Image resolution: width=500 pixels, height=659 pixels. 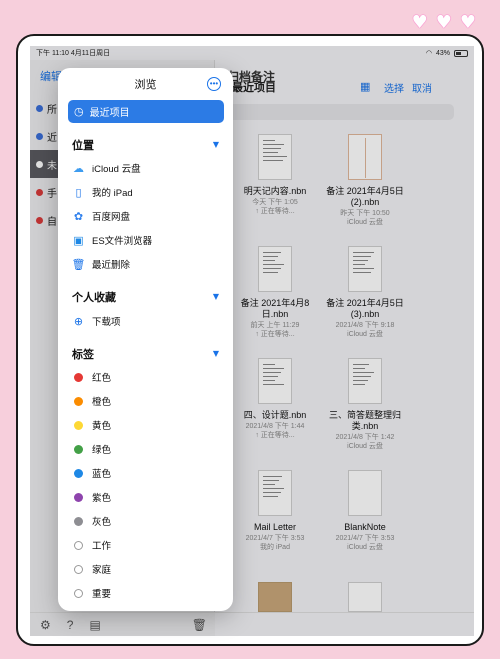 I want to click on tag-item: 蓝色, so click(x=147, y=473).